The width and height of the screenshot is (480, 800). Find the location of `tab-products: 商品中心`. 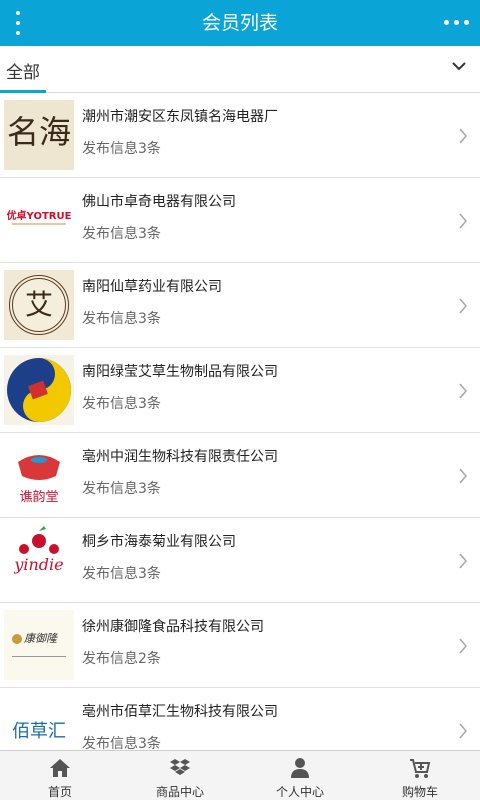

tab-products: 商品中心 is located at coordinates (180, 775).